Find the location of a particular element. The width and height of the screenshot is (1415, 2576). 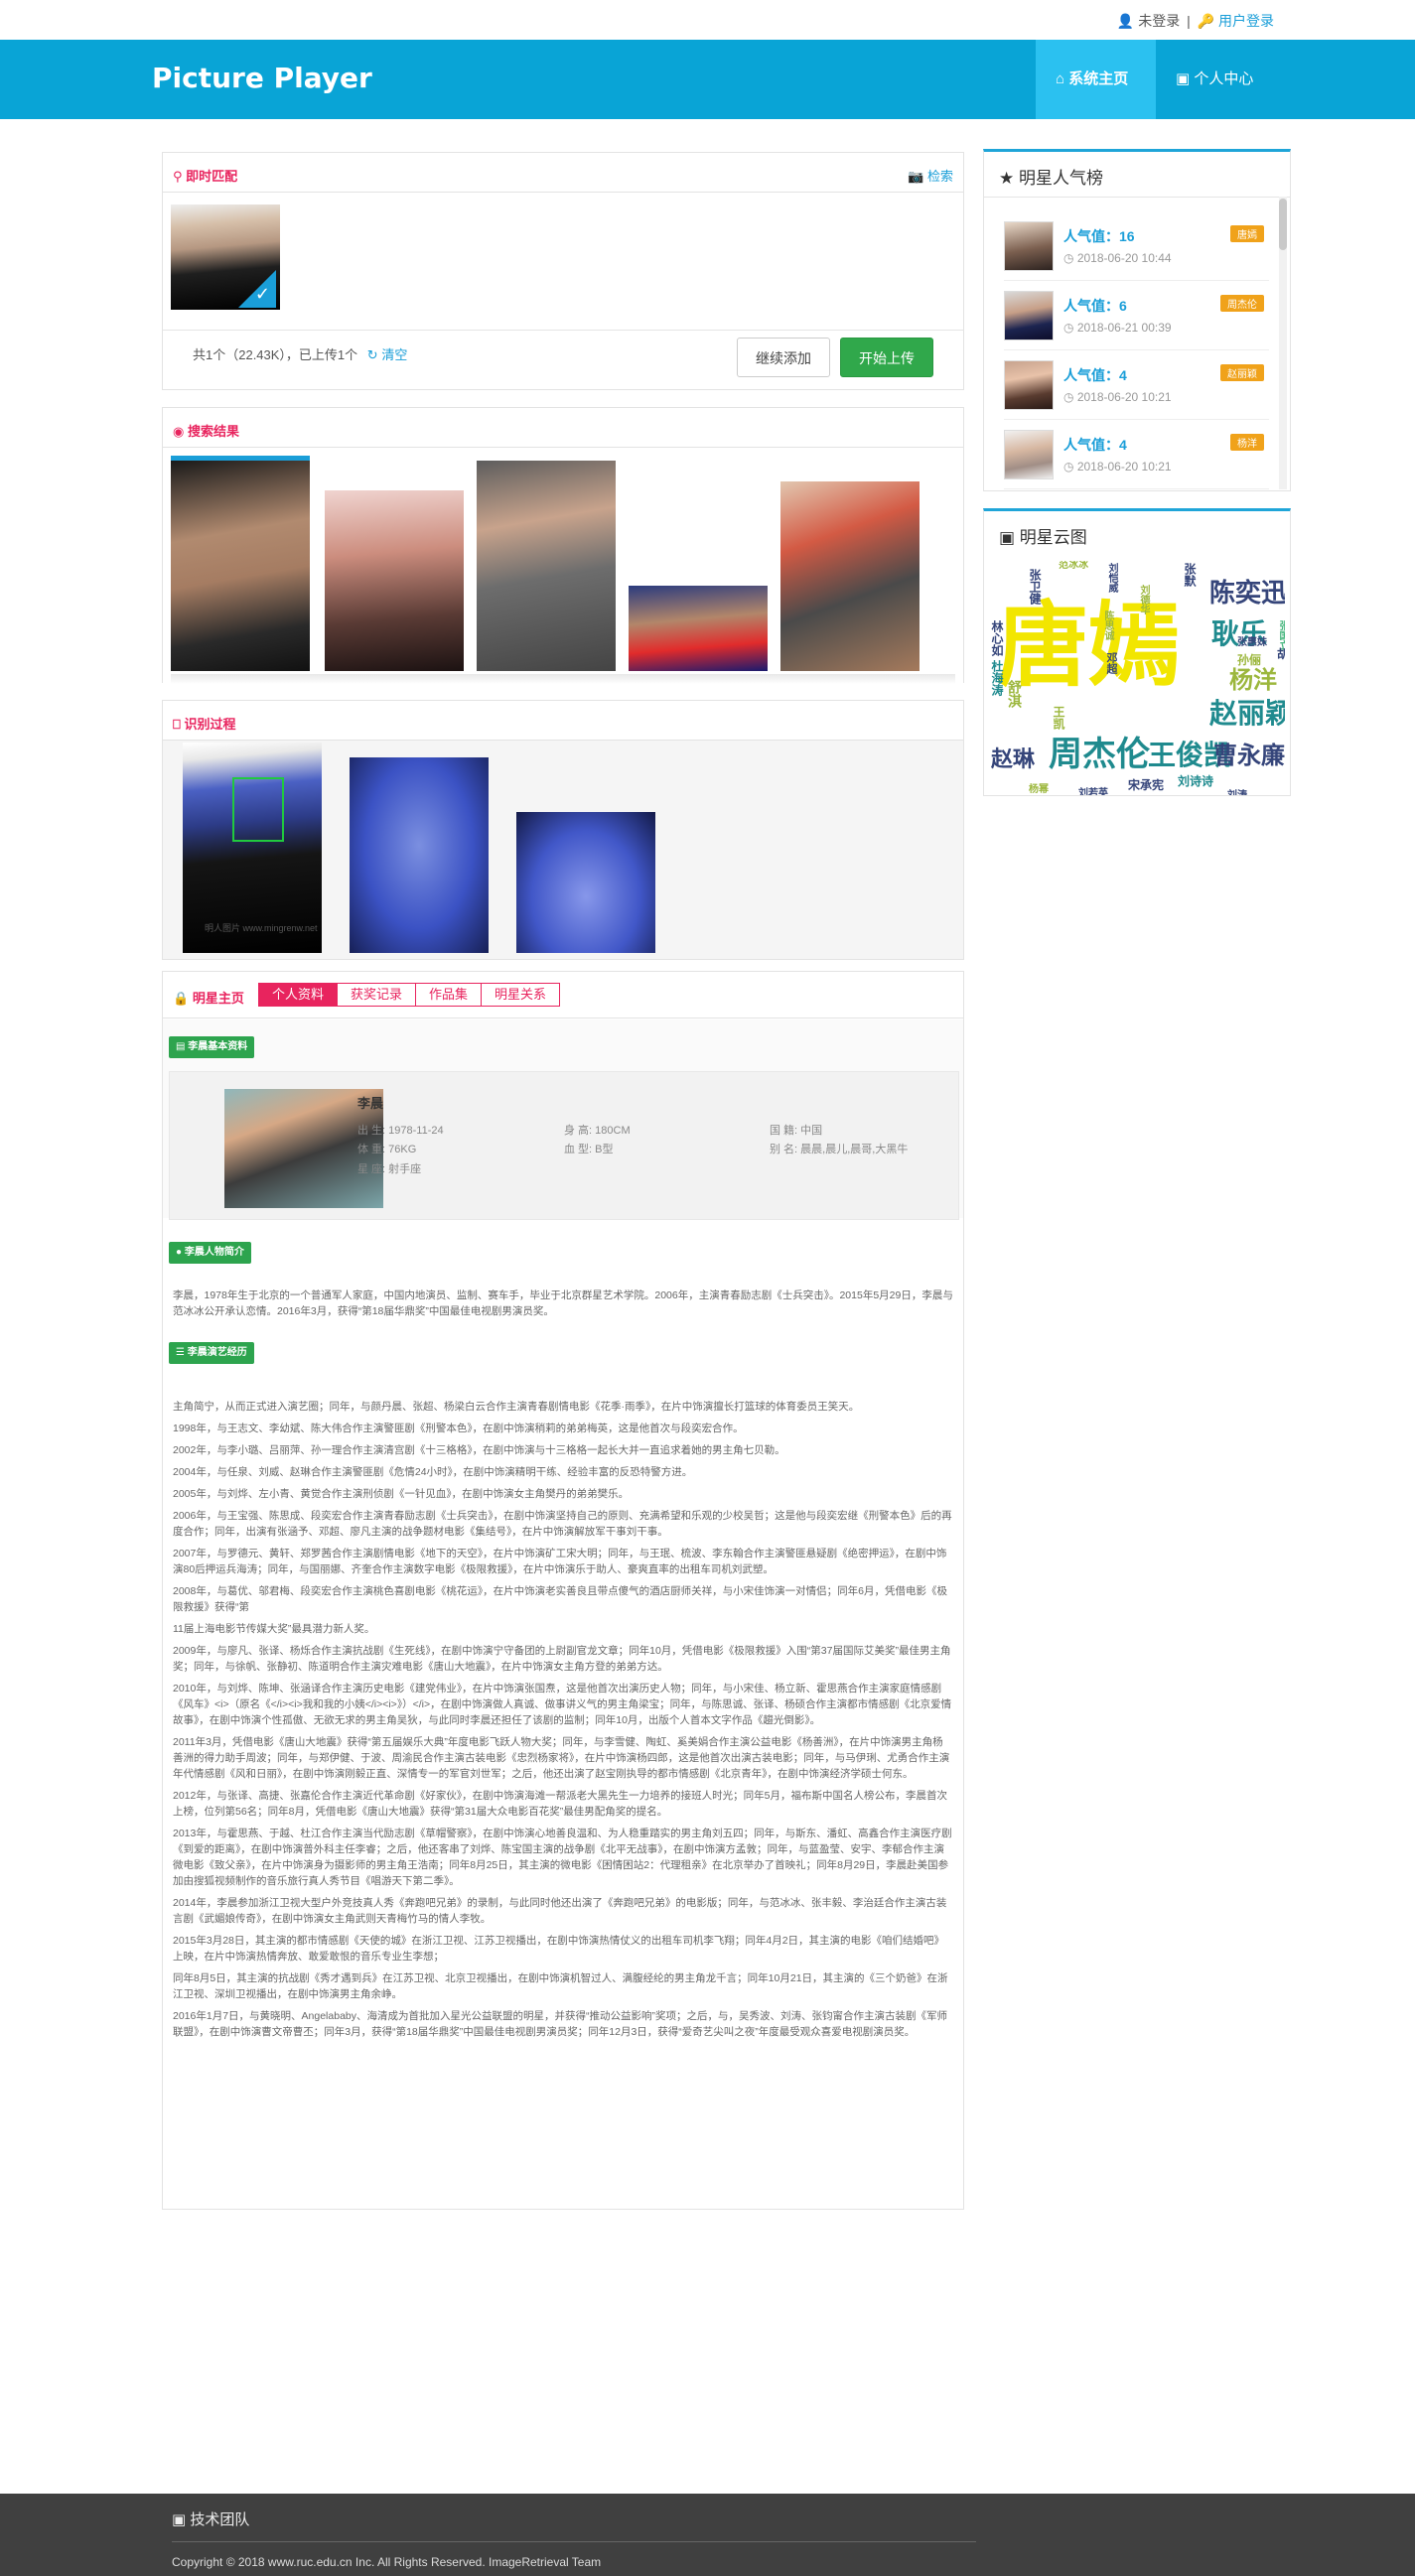

lock-icon: 🔒 is located at coordinates (181, 998).